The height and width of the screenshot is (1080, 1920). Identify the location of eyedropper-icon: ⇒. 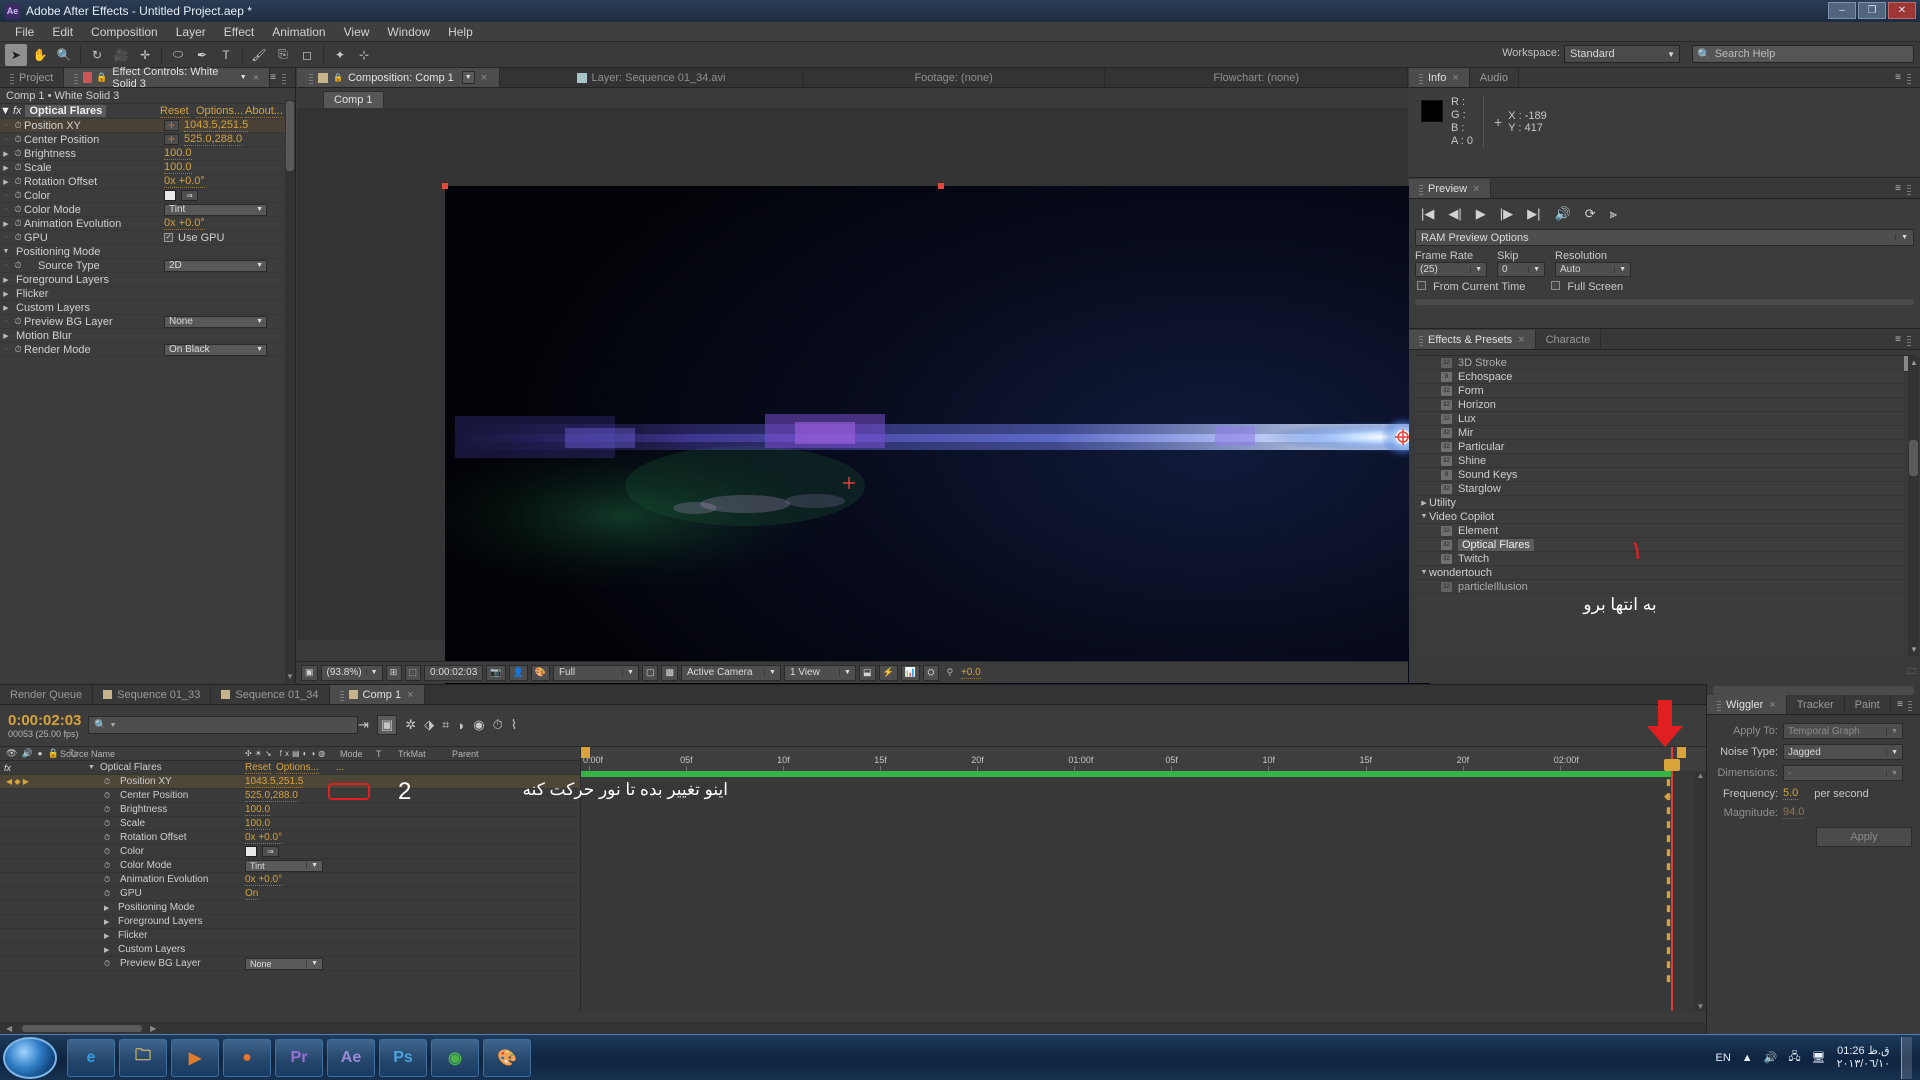
(270, 851).